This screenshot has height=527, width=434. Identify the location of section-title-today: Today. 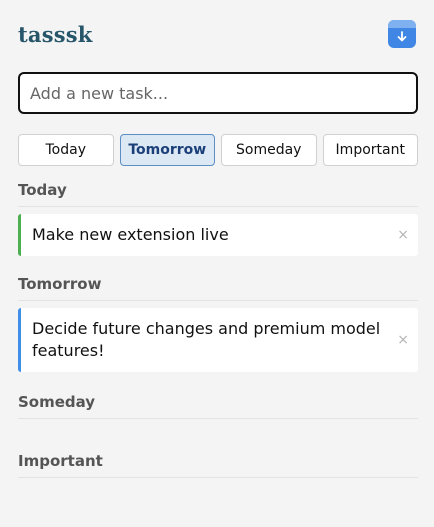
(218, 194).